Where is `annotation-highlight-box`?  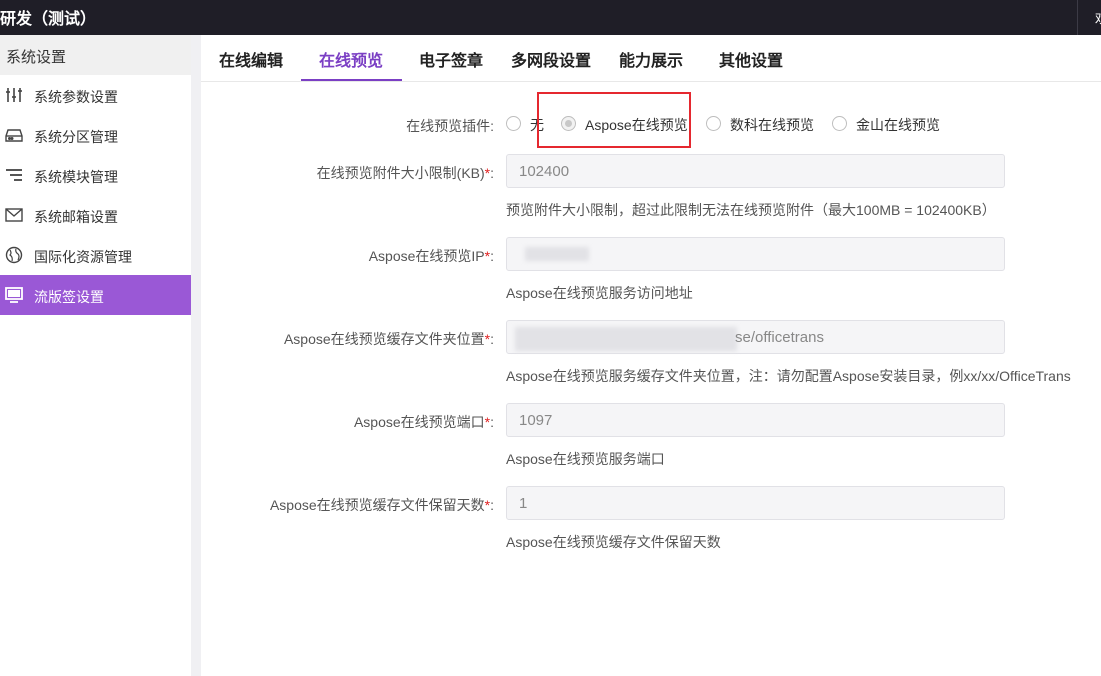
annotation-highlight-box is located at coordinates (614, 120).